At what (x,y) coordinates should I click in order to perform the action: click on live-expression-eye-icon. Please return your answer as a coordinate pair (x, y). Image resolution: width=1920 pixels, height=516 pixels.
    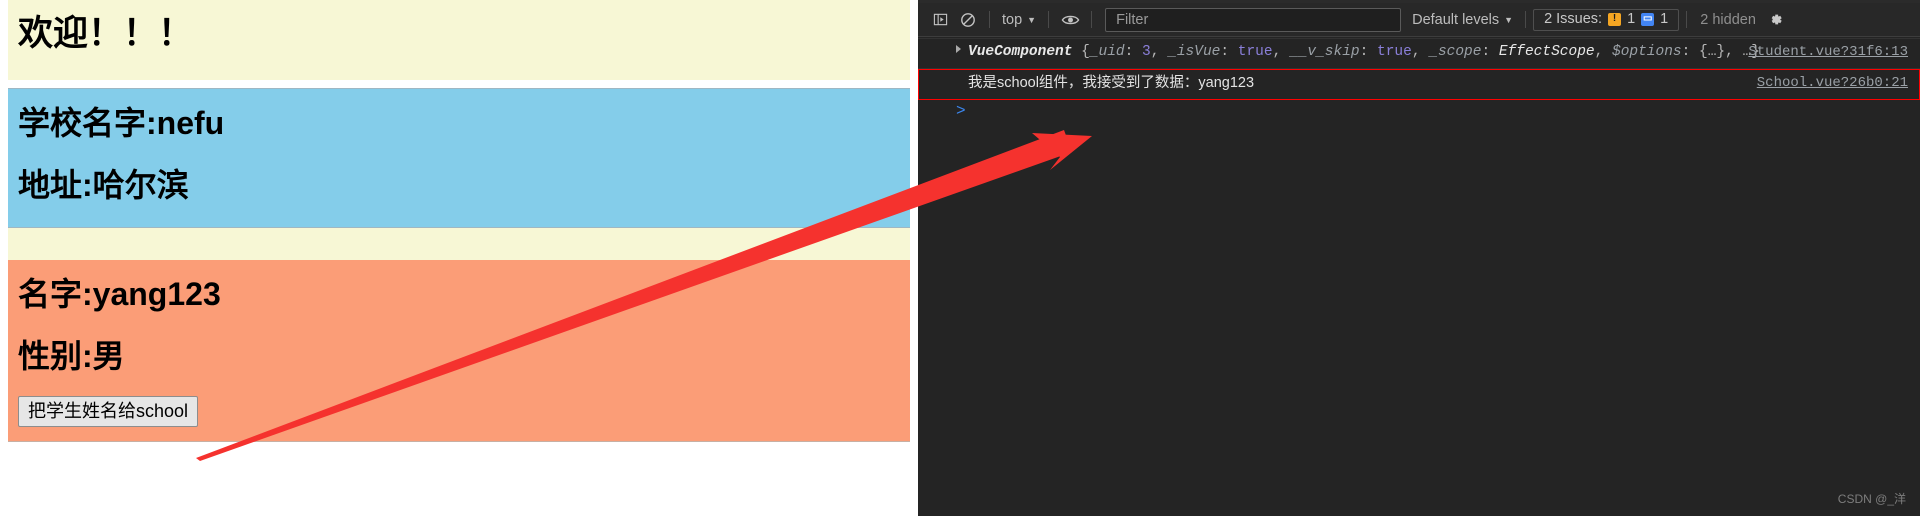
    Looking at the image, I should click on (1070, 20).